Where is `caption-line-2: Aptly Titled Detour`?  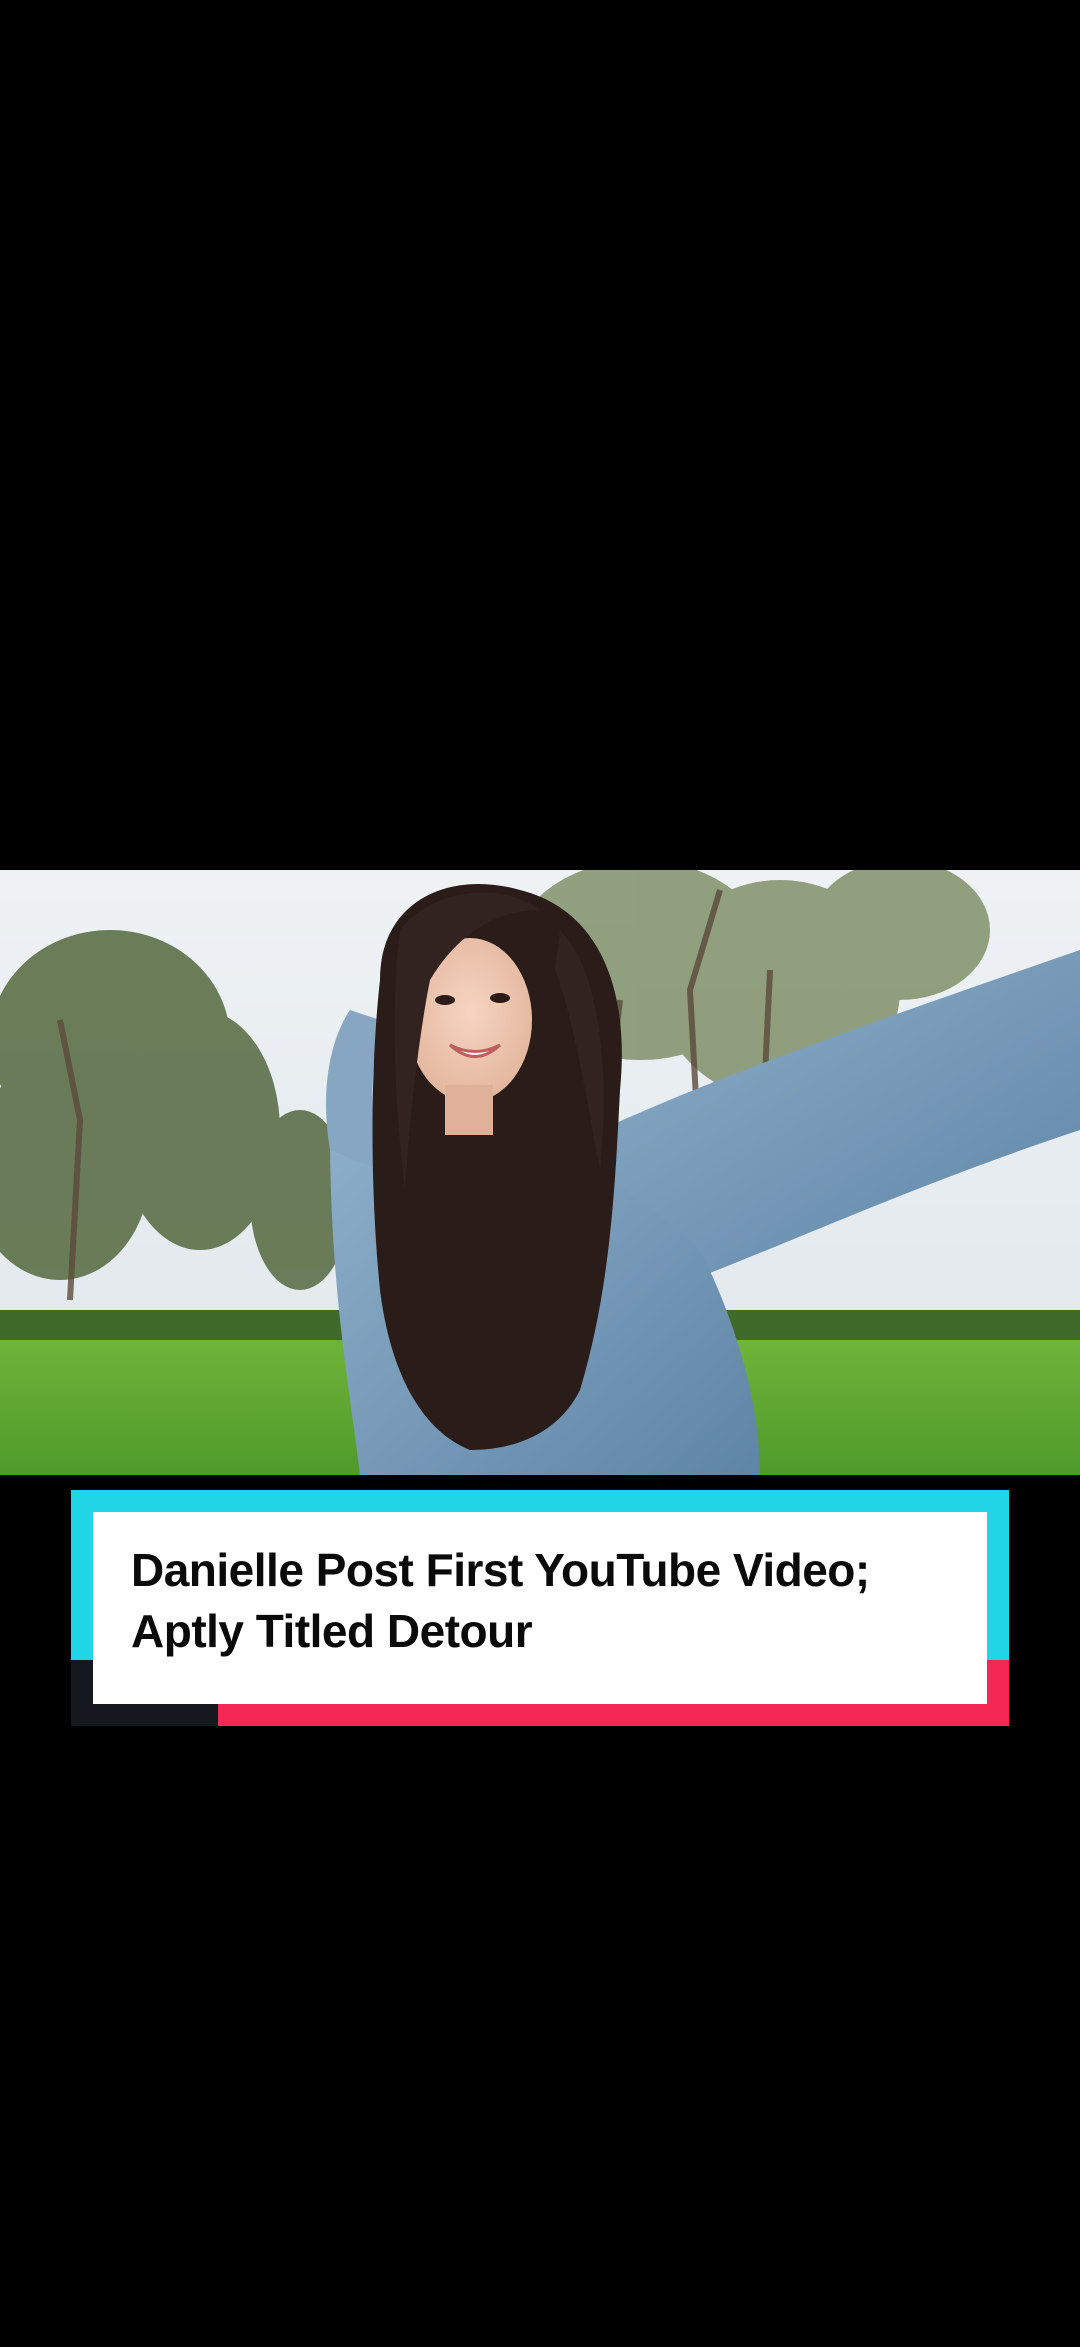
caption-line-2: Aptly Titled Detour is located at coordinates (332, 1631).